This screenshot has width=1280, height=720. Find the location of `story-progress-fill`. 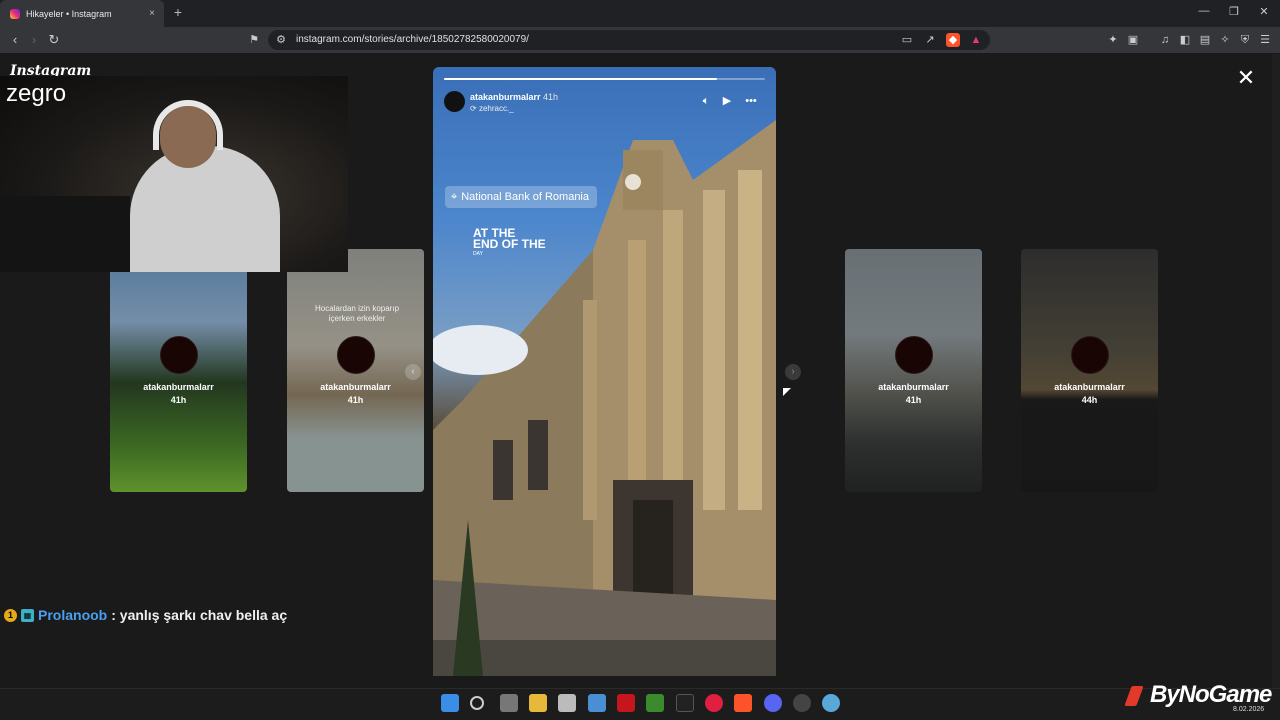

story-progress-fill is located at coordinates (580, 79).